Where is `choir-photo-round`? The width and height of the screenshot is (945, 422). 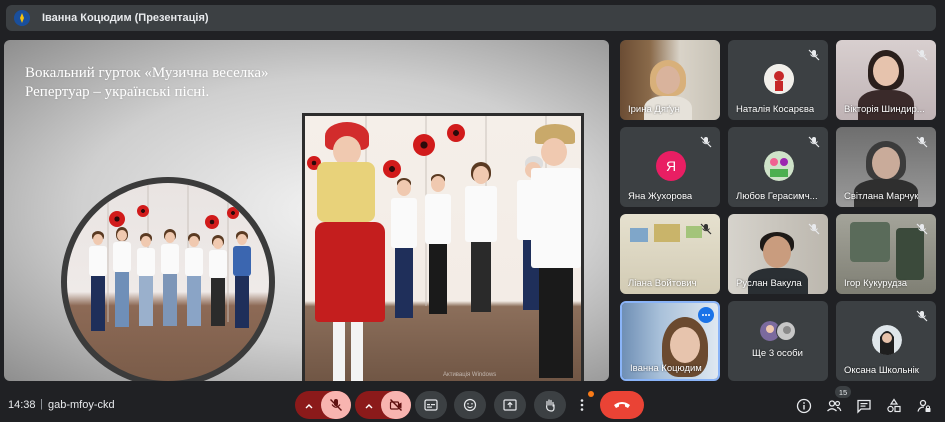
choir-photo-round is located at coordinates (168, 279).